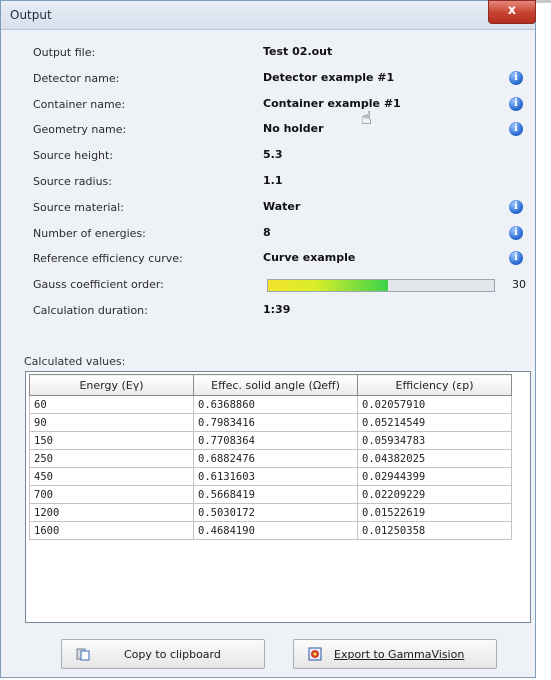  Describe the element at coordinates (83, 654) in the screenshot. I see `clipboard-icon` at that location.